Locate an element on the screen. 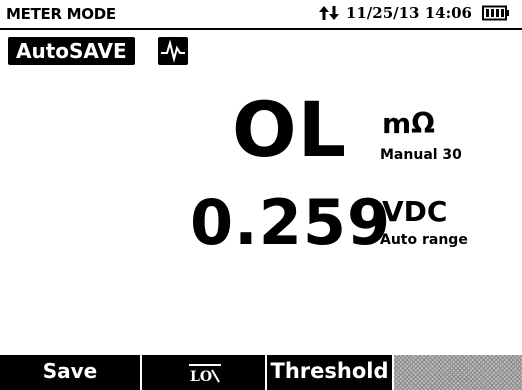  secondary-reading-unit: VDC is located at coordinates (415, 211).